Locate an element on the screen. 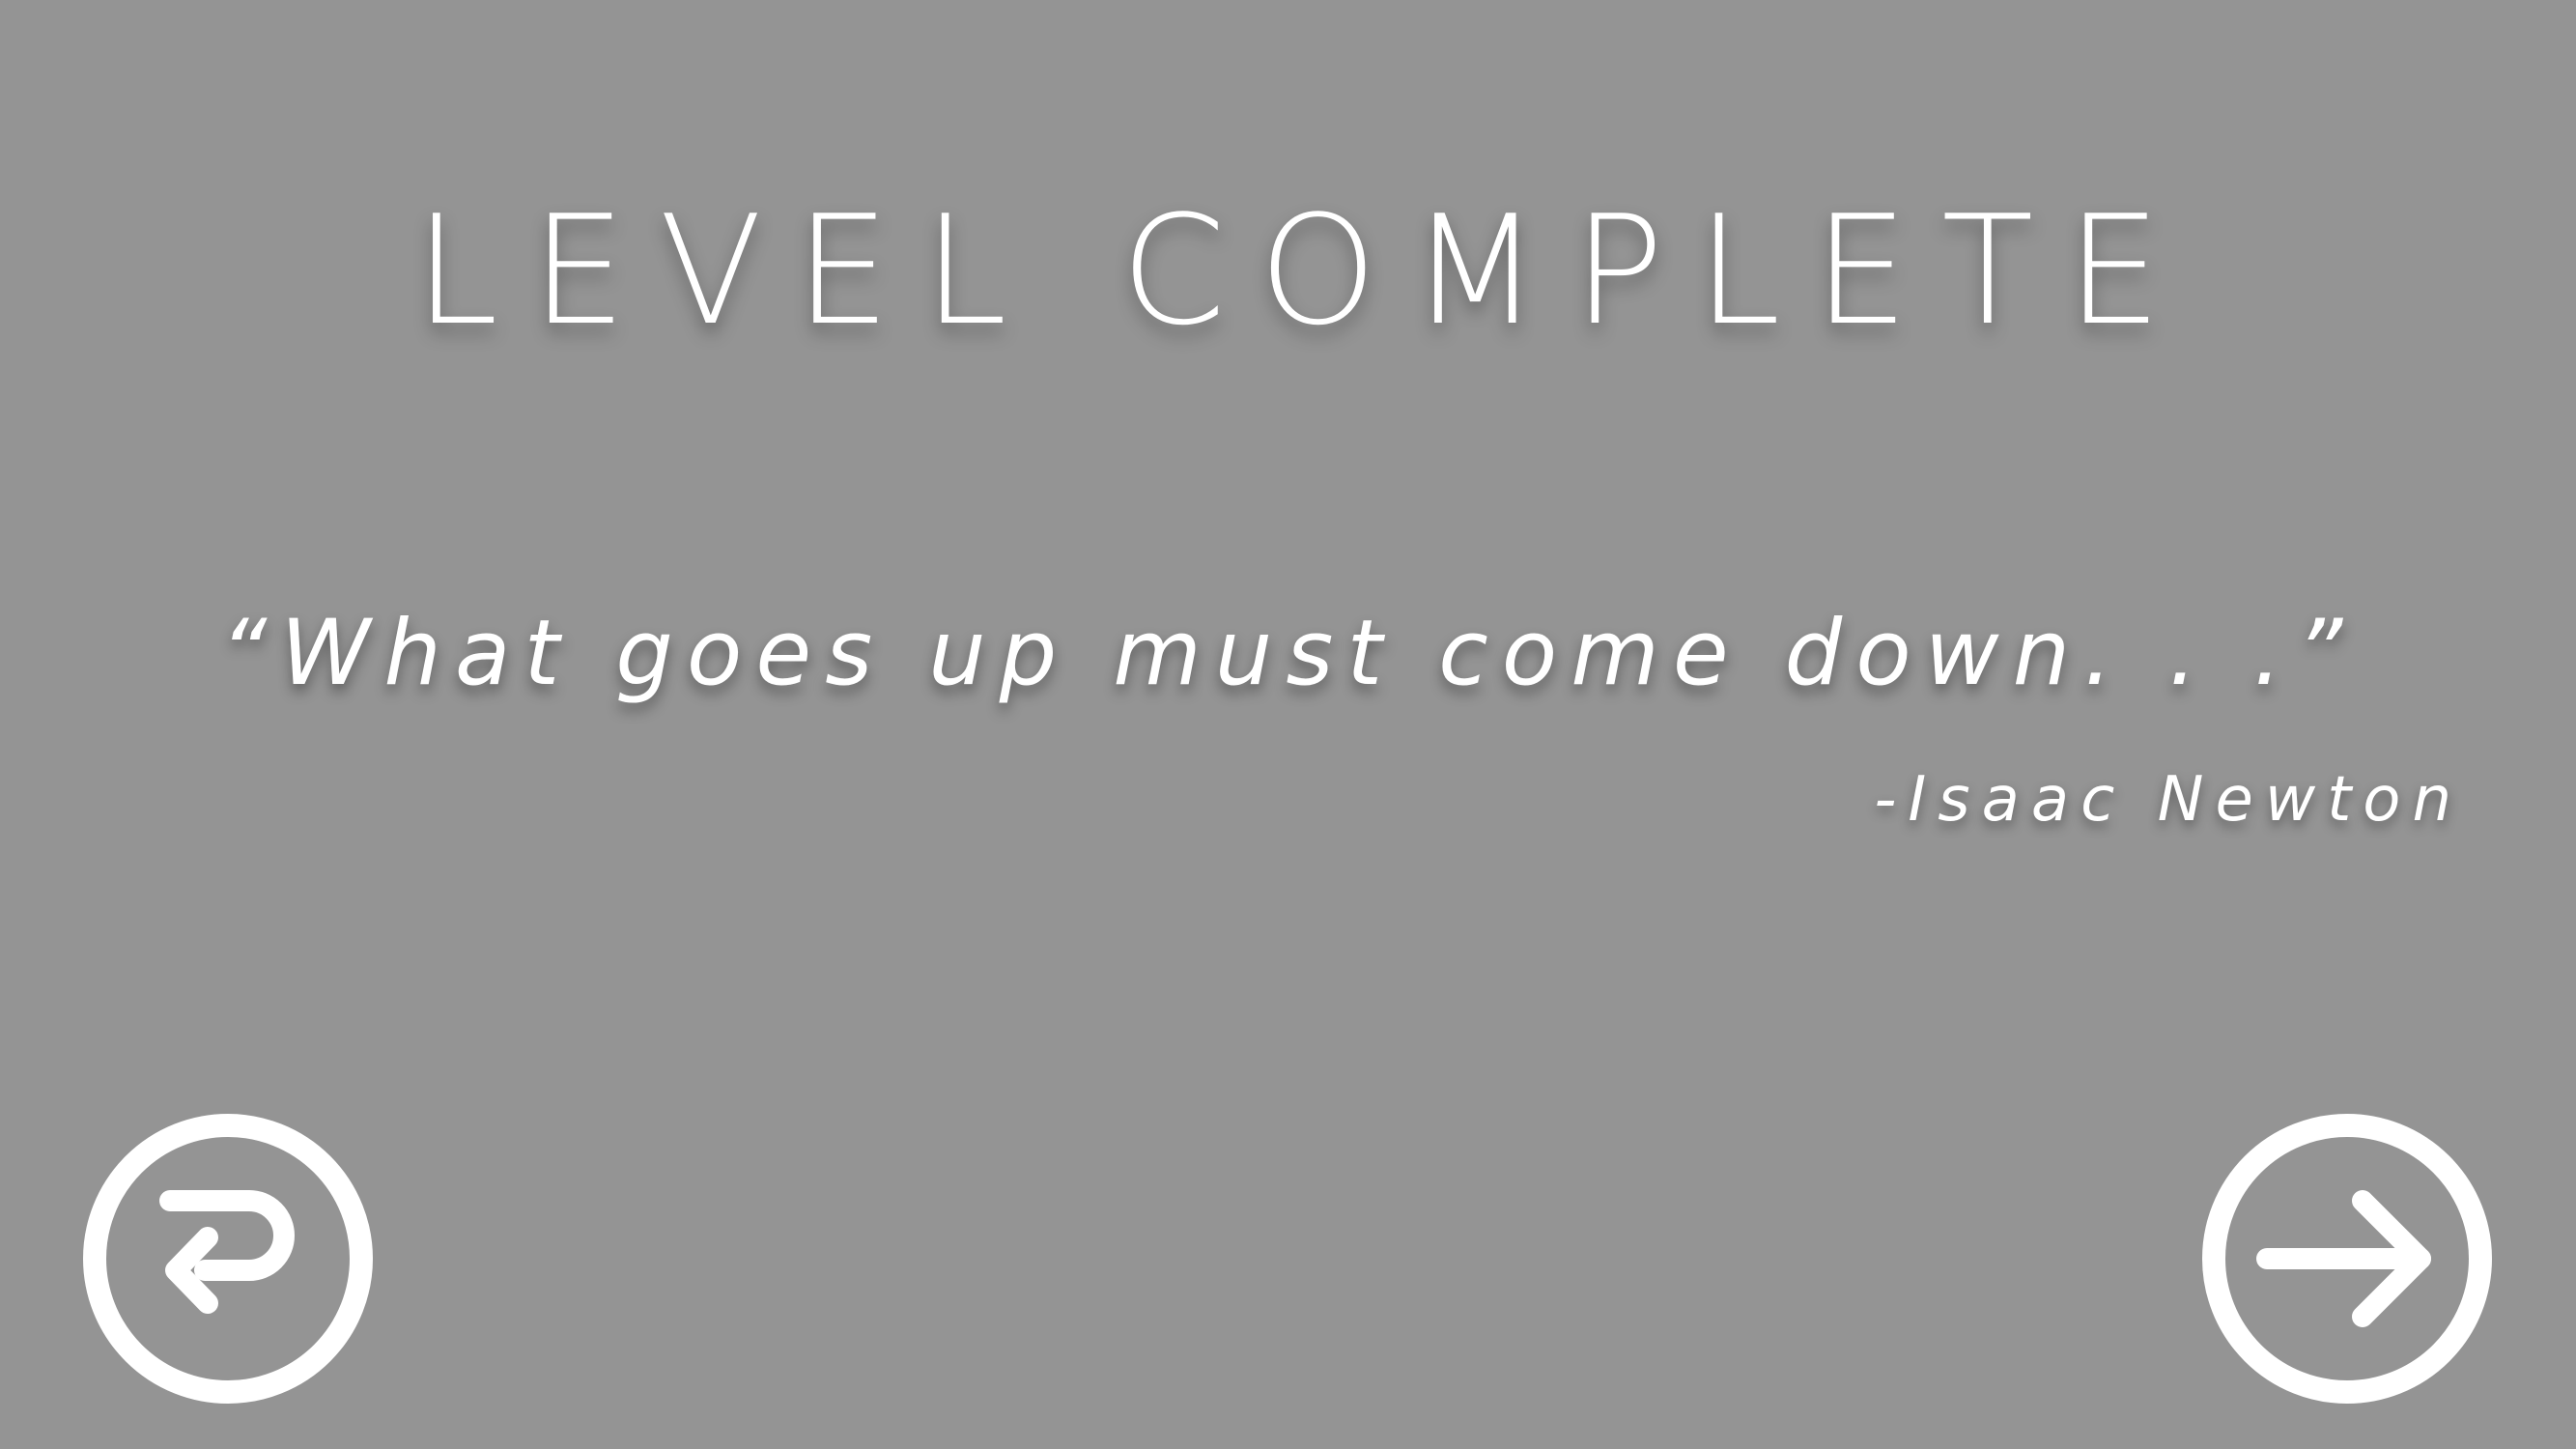 The height and width of the screenshot is (1449, 2576). next-level-button is located at coordinates (2347, 1259).